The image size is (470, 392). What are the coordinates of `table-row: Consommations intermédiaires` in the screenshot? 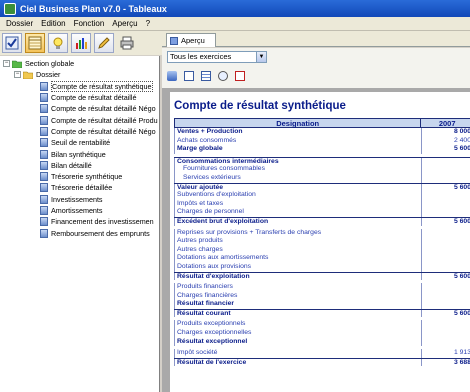 It's located at (322, 161).